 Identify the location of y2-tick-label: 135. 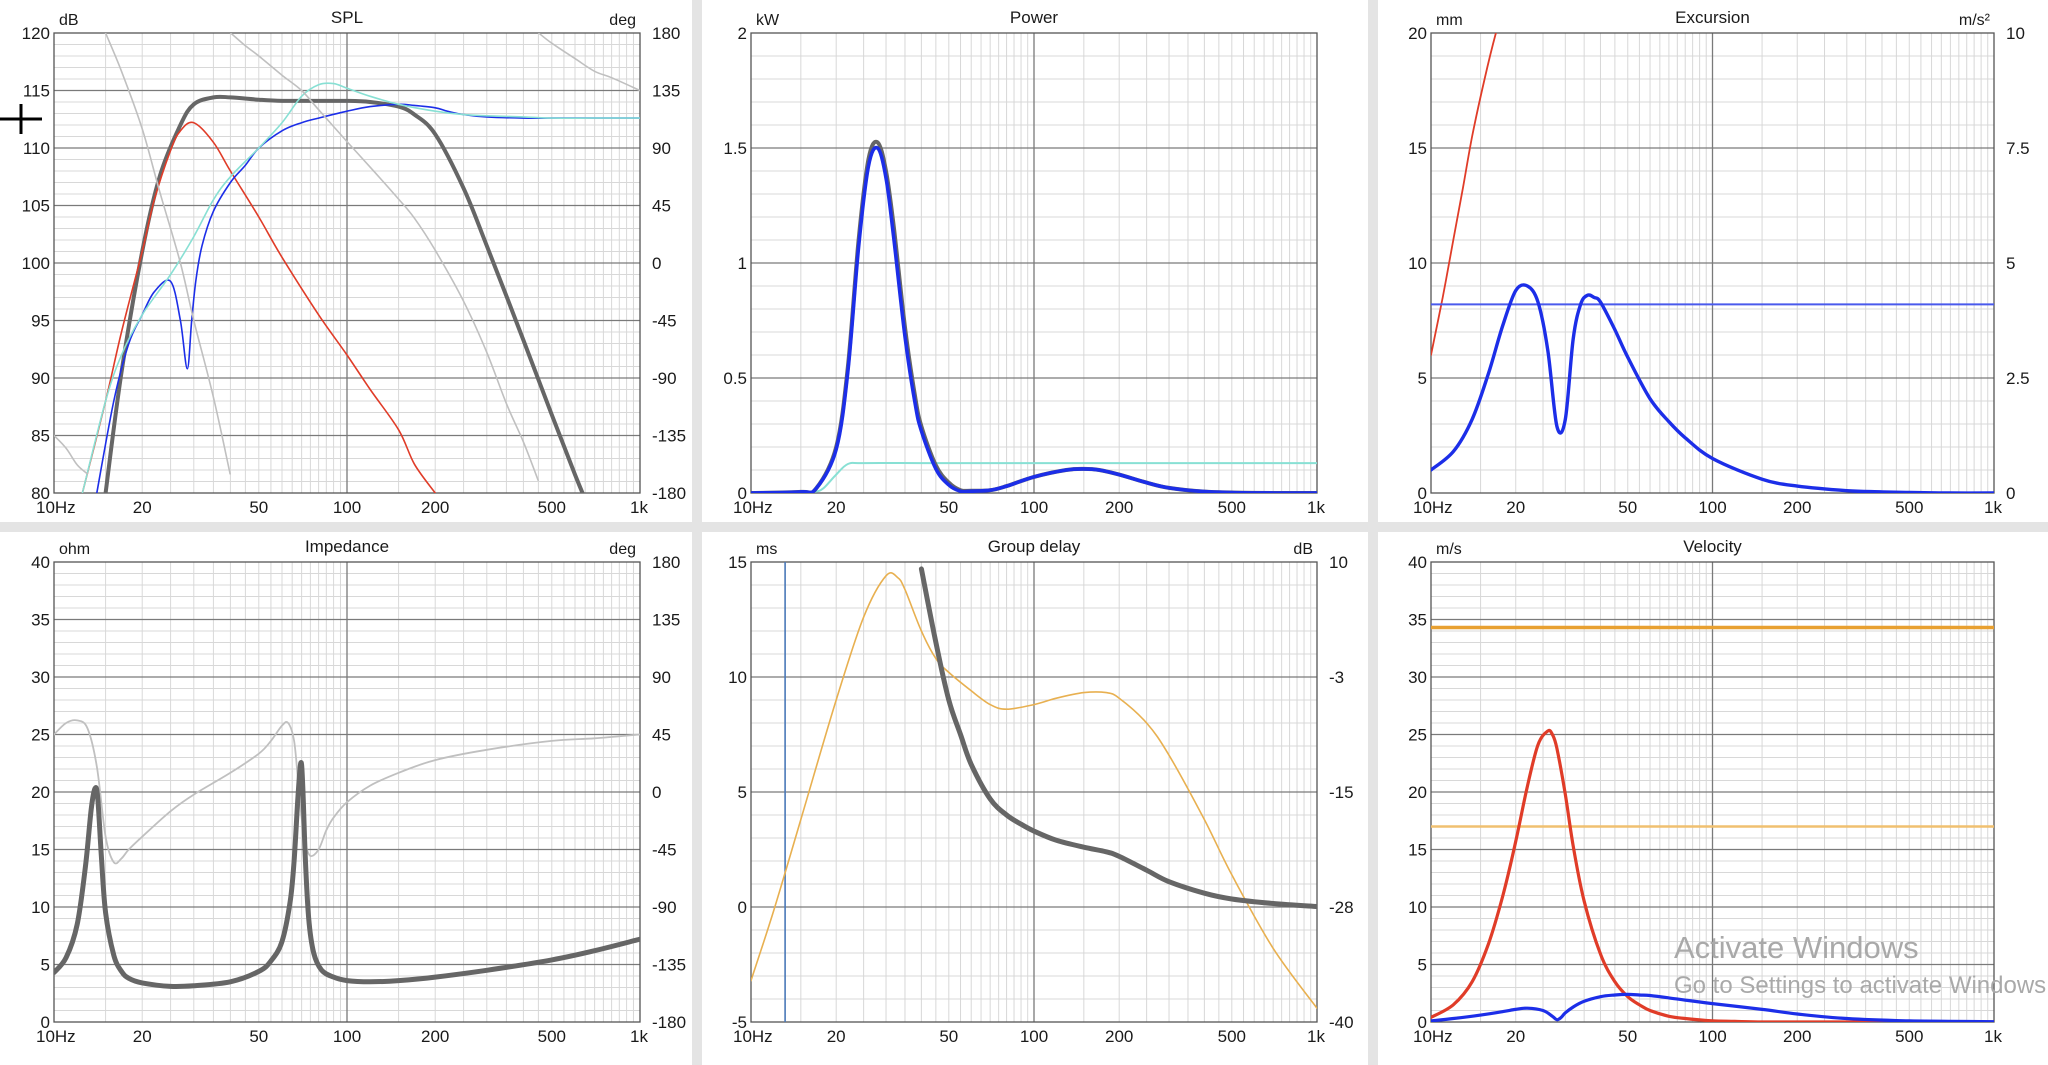
(666, 91).